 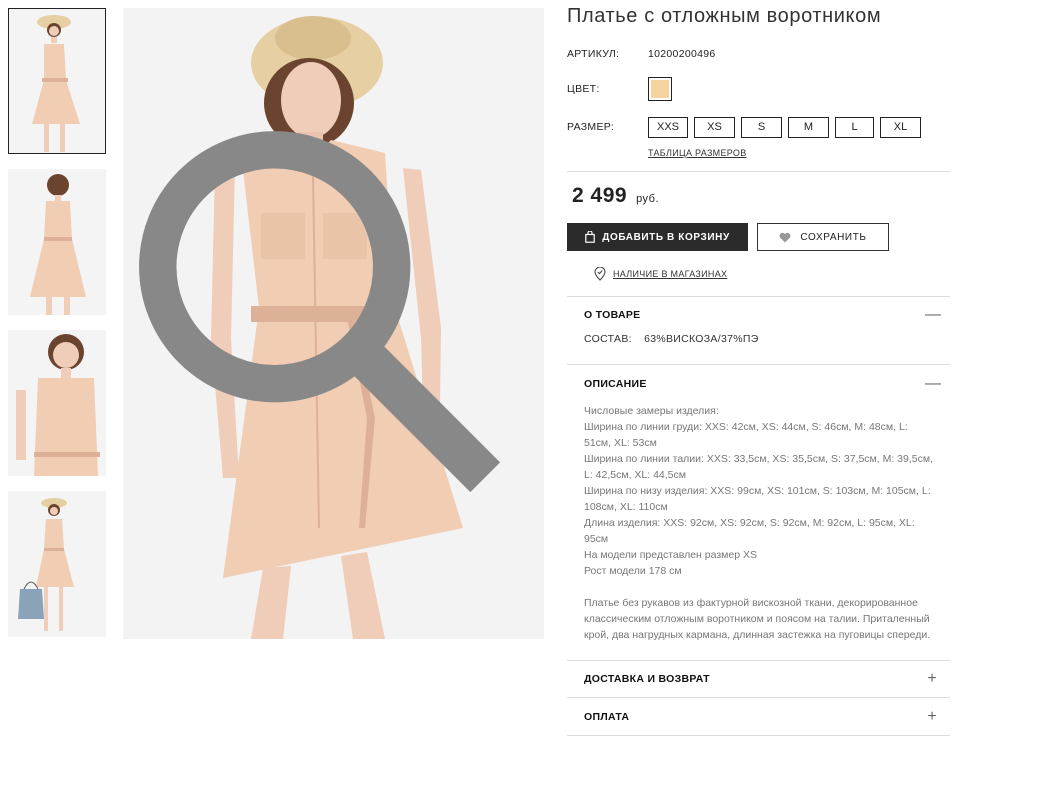 I want to click on price-value: 2 499, so click(x=600, y=195).